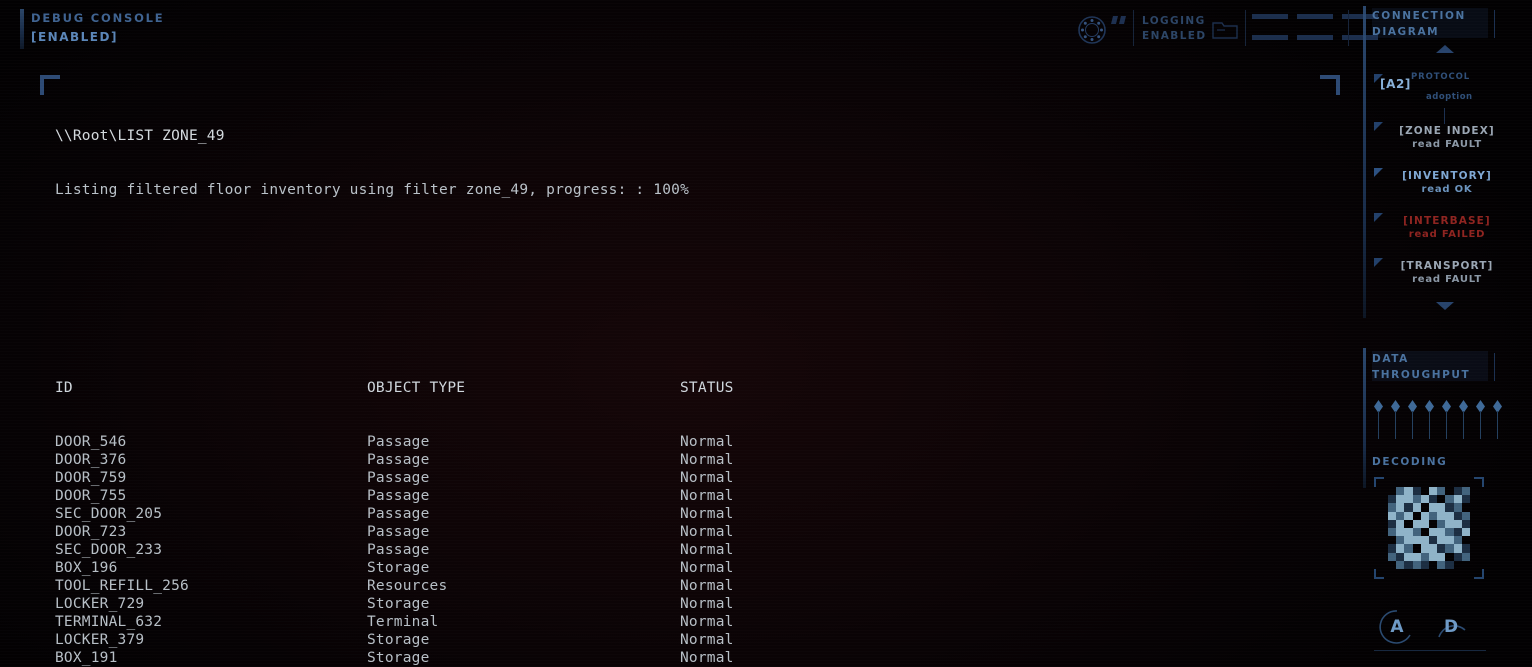 Image resolution: width=1532 pixels, height=667 pixels. Describe the element at coordinates (690, 496) in the screenshot. I see `table-row: DOOR_755 Passage Normal` at that location.